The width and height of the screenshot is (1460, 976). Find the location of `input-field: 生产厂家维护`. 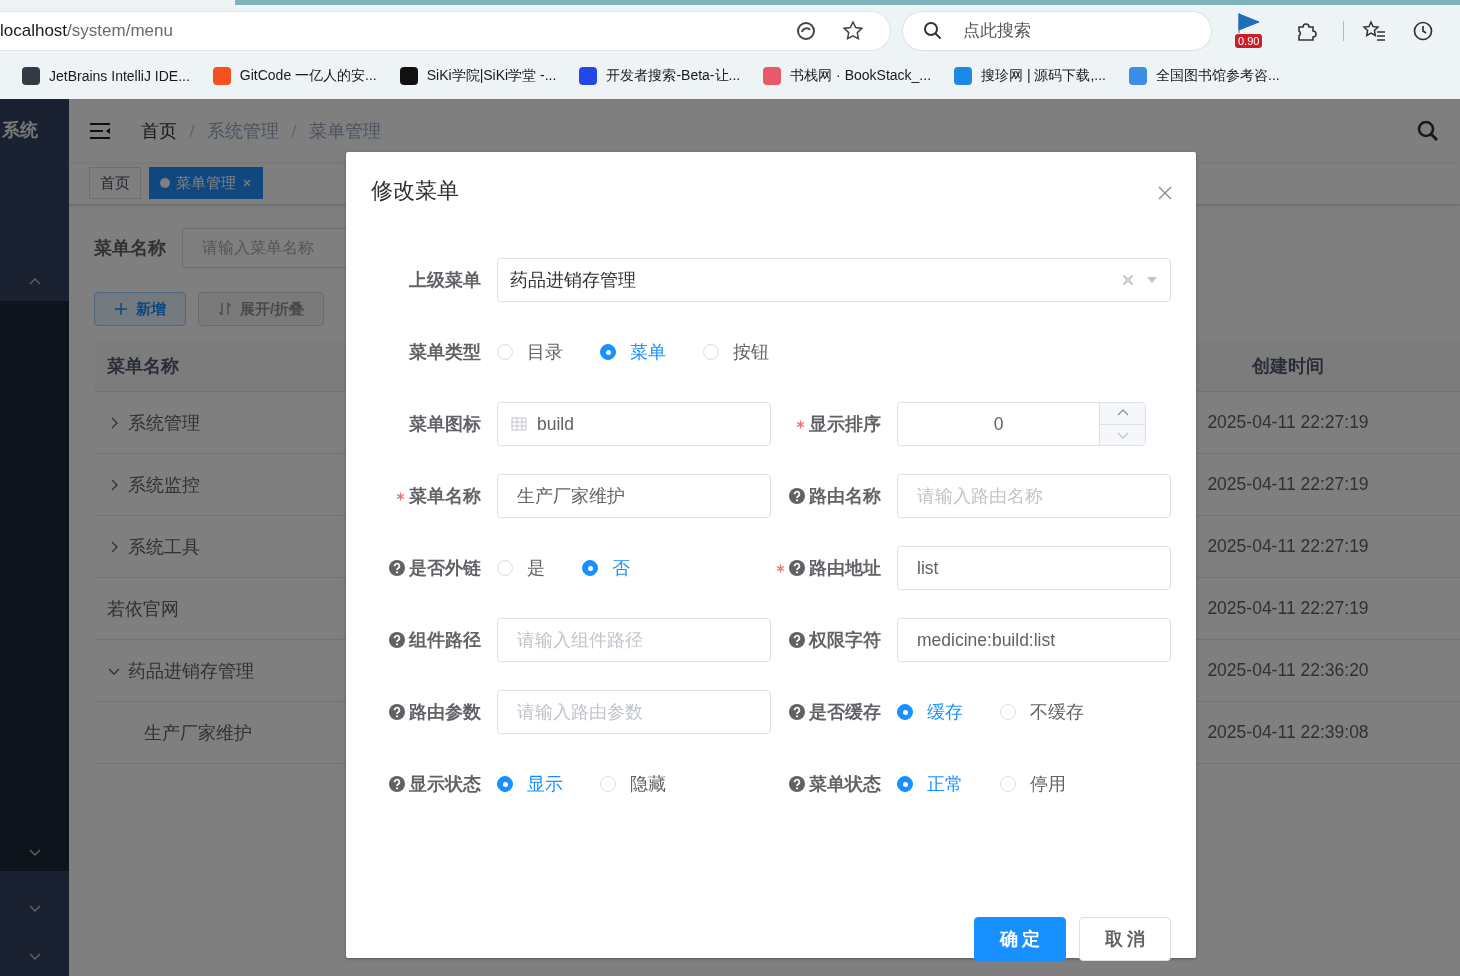

input-field: 生产厂家维护 is located at coordinates (634, 496).